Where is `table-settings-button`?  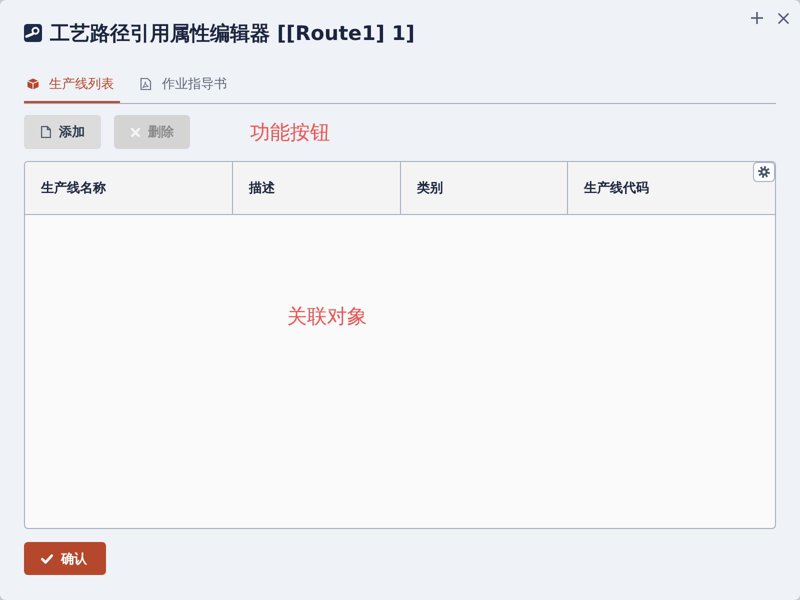 table-settings-button is located at coordinates (764, 172).